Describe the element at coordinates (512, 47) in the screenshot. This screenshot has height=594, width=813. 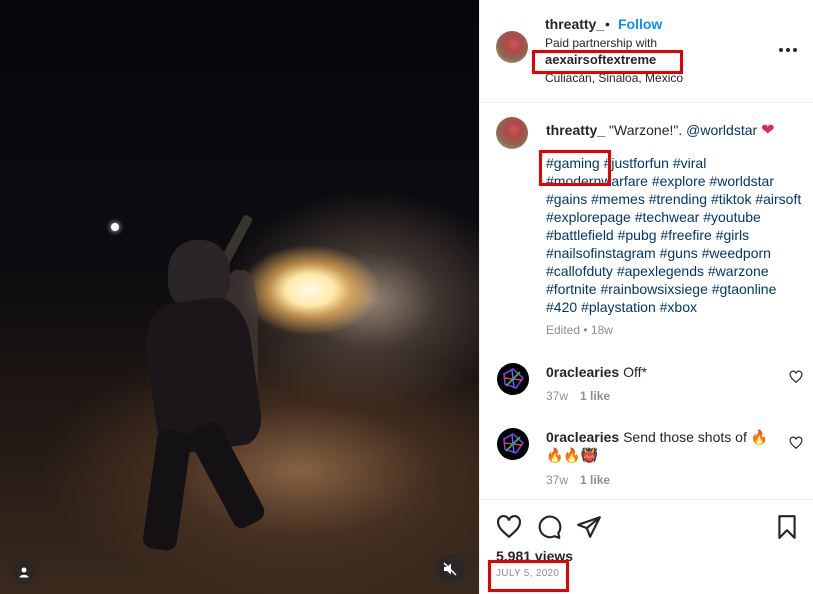
I see `owner-avatar` at that location.